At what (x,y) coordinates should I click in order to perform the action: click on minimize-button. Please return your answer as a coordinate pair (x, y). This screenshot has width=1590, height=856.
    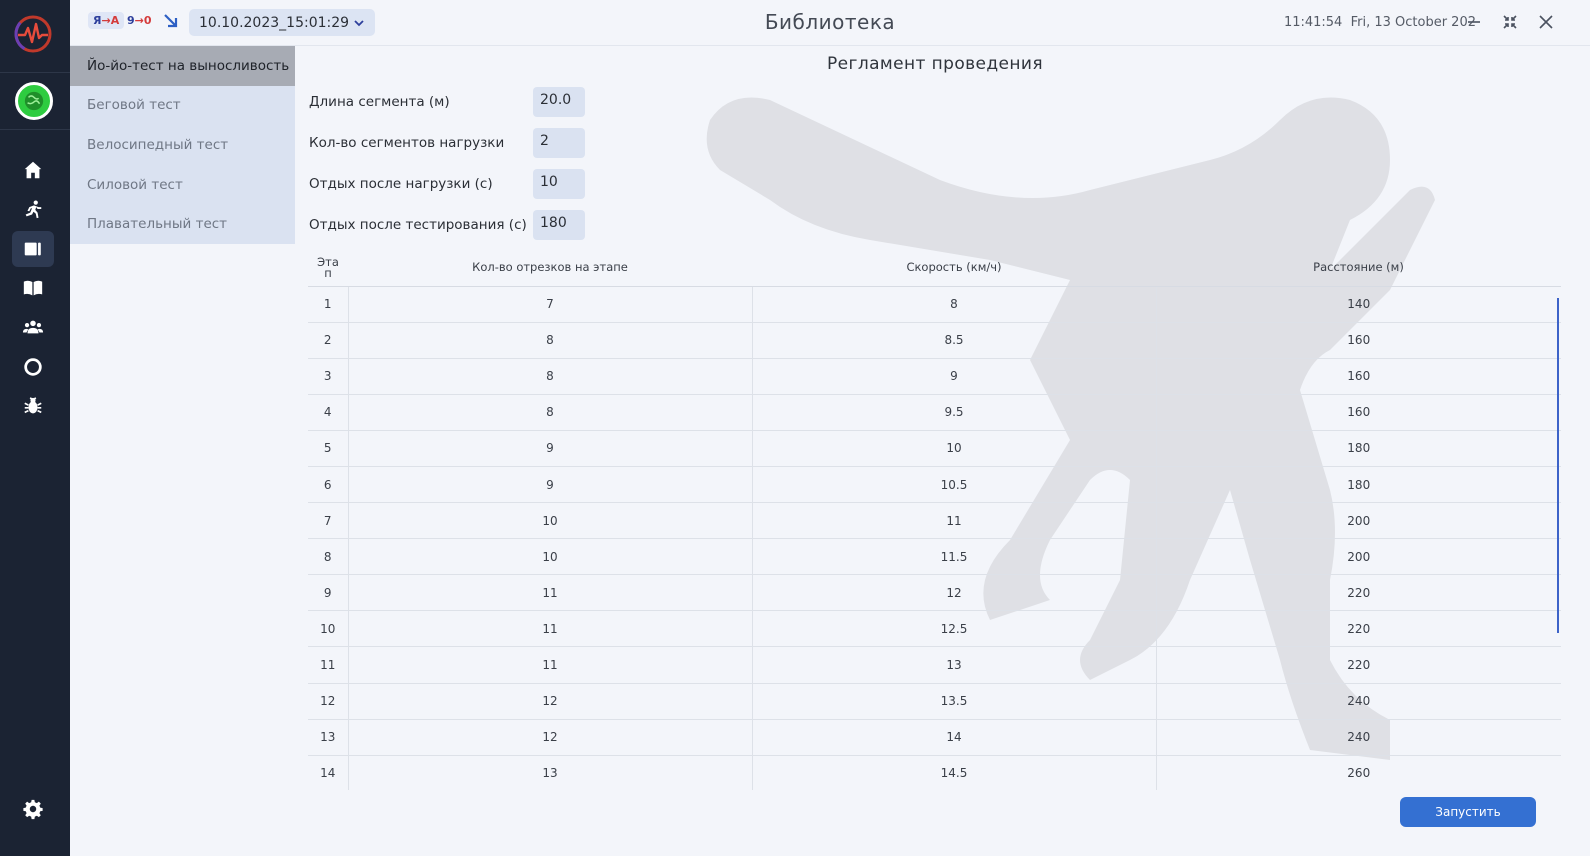
    Looking at the image, I should click on (1474, 22).